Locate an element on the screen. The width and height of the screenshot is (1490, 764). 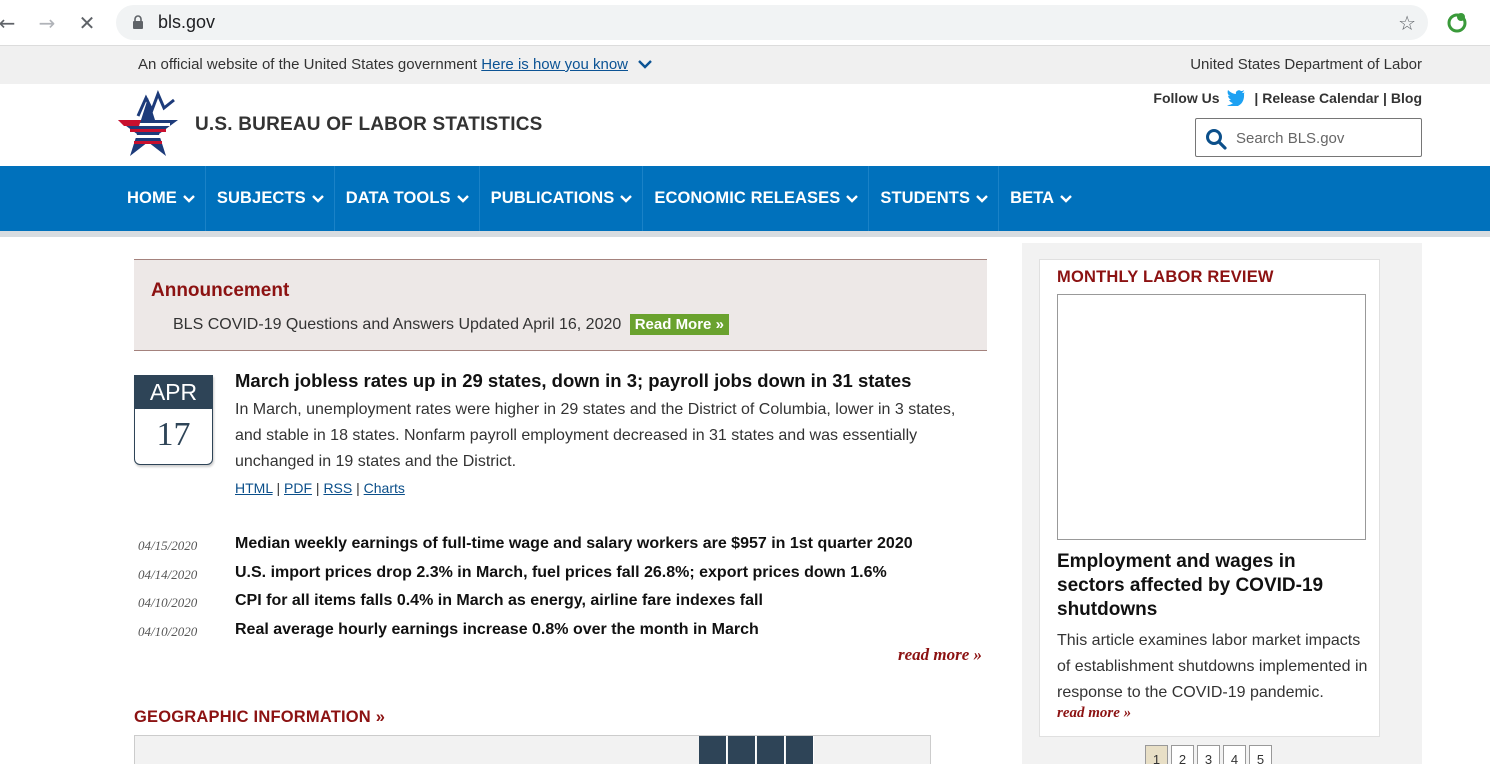
lock-icon is located at coordinates (138, 22).